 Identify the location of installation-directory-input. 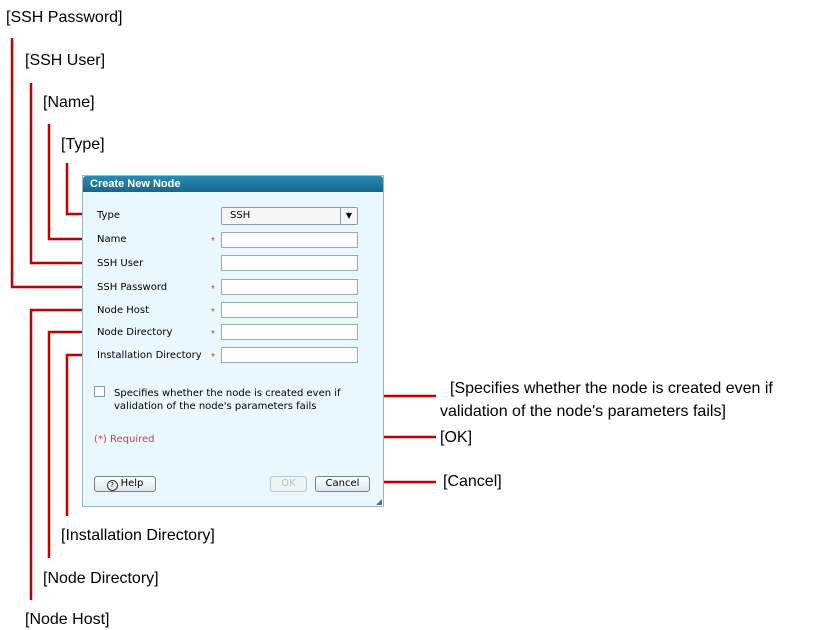
(289, 355).